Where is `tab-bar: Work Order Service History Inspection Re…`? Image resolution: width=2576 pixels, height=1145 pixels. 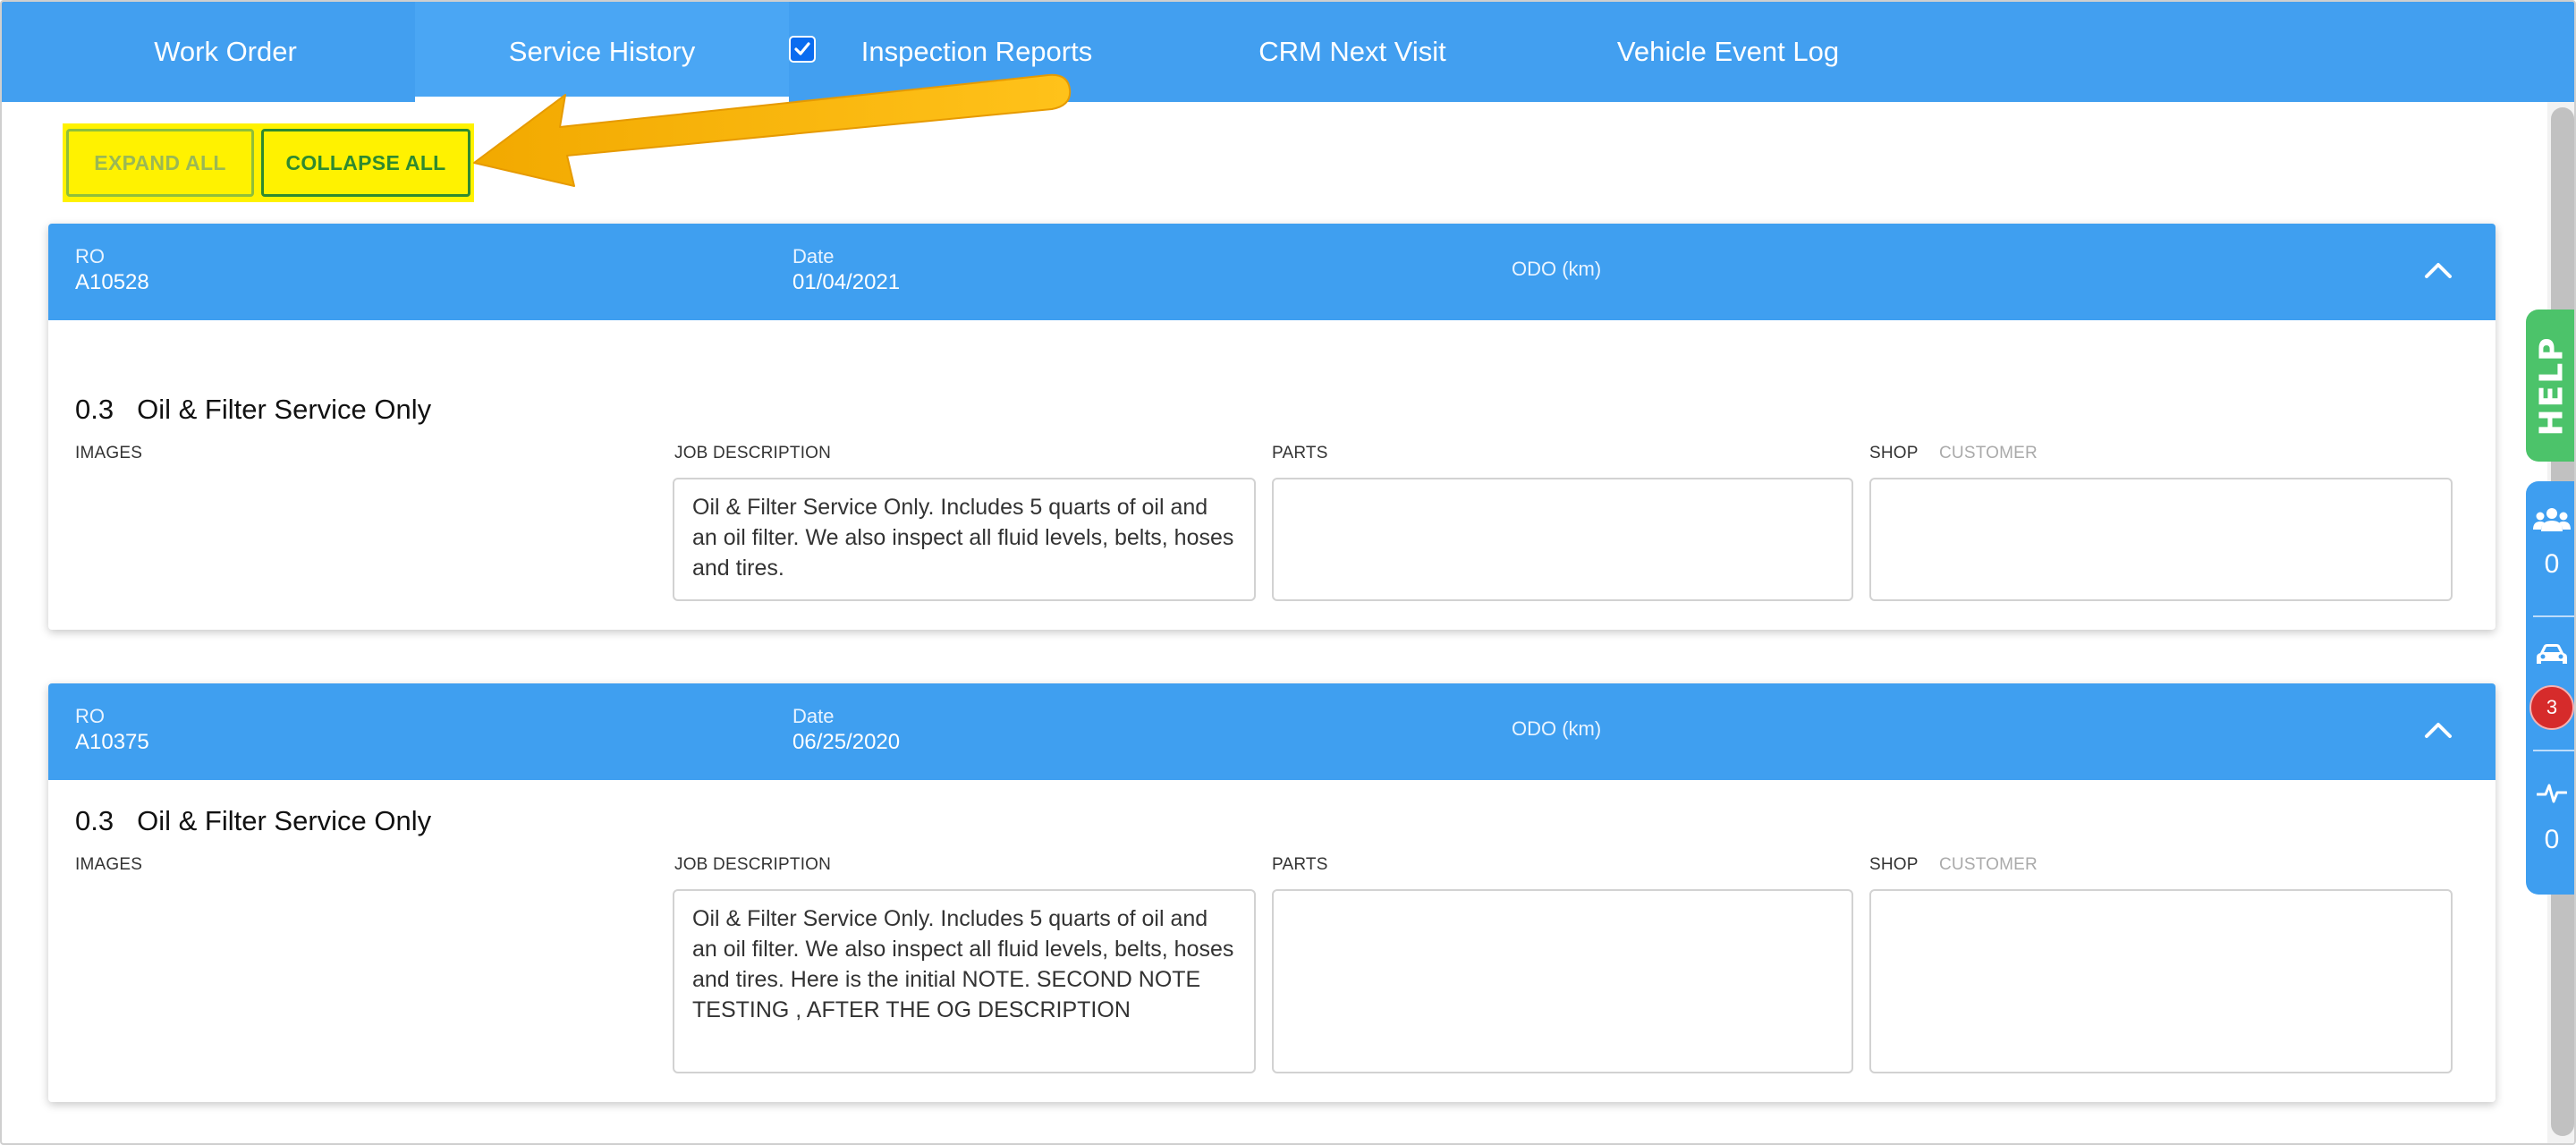
tab-bar: Work Order Service History Inspection Re… is located at coordinates (1288, 52).